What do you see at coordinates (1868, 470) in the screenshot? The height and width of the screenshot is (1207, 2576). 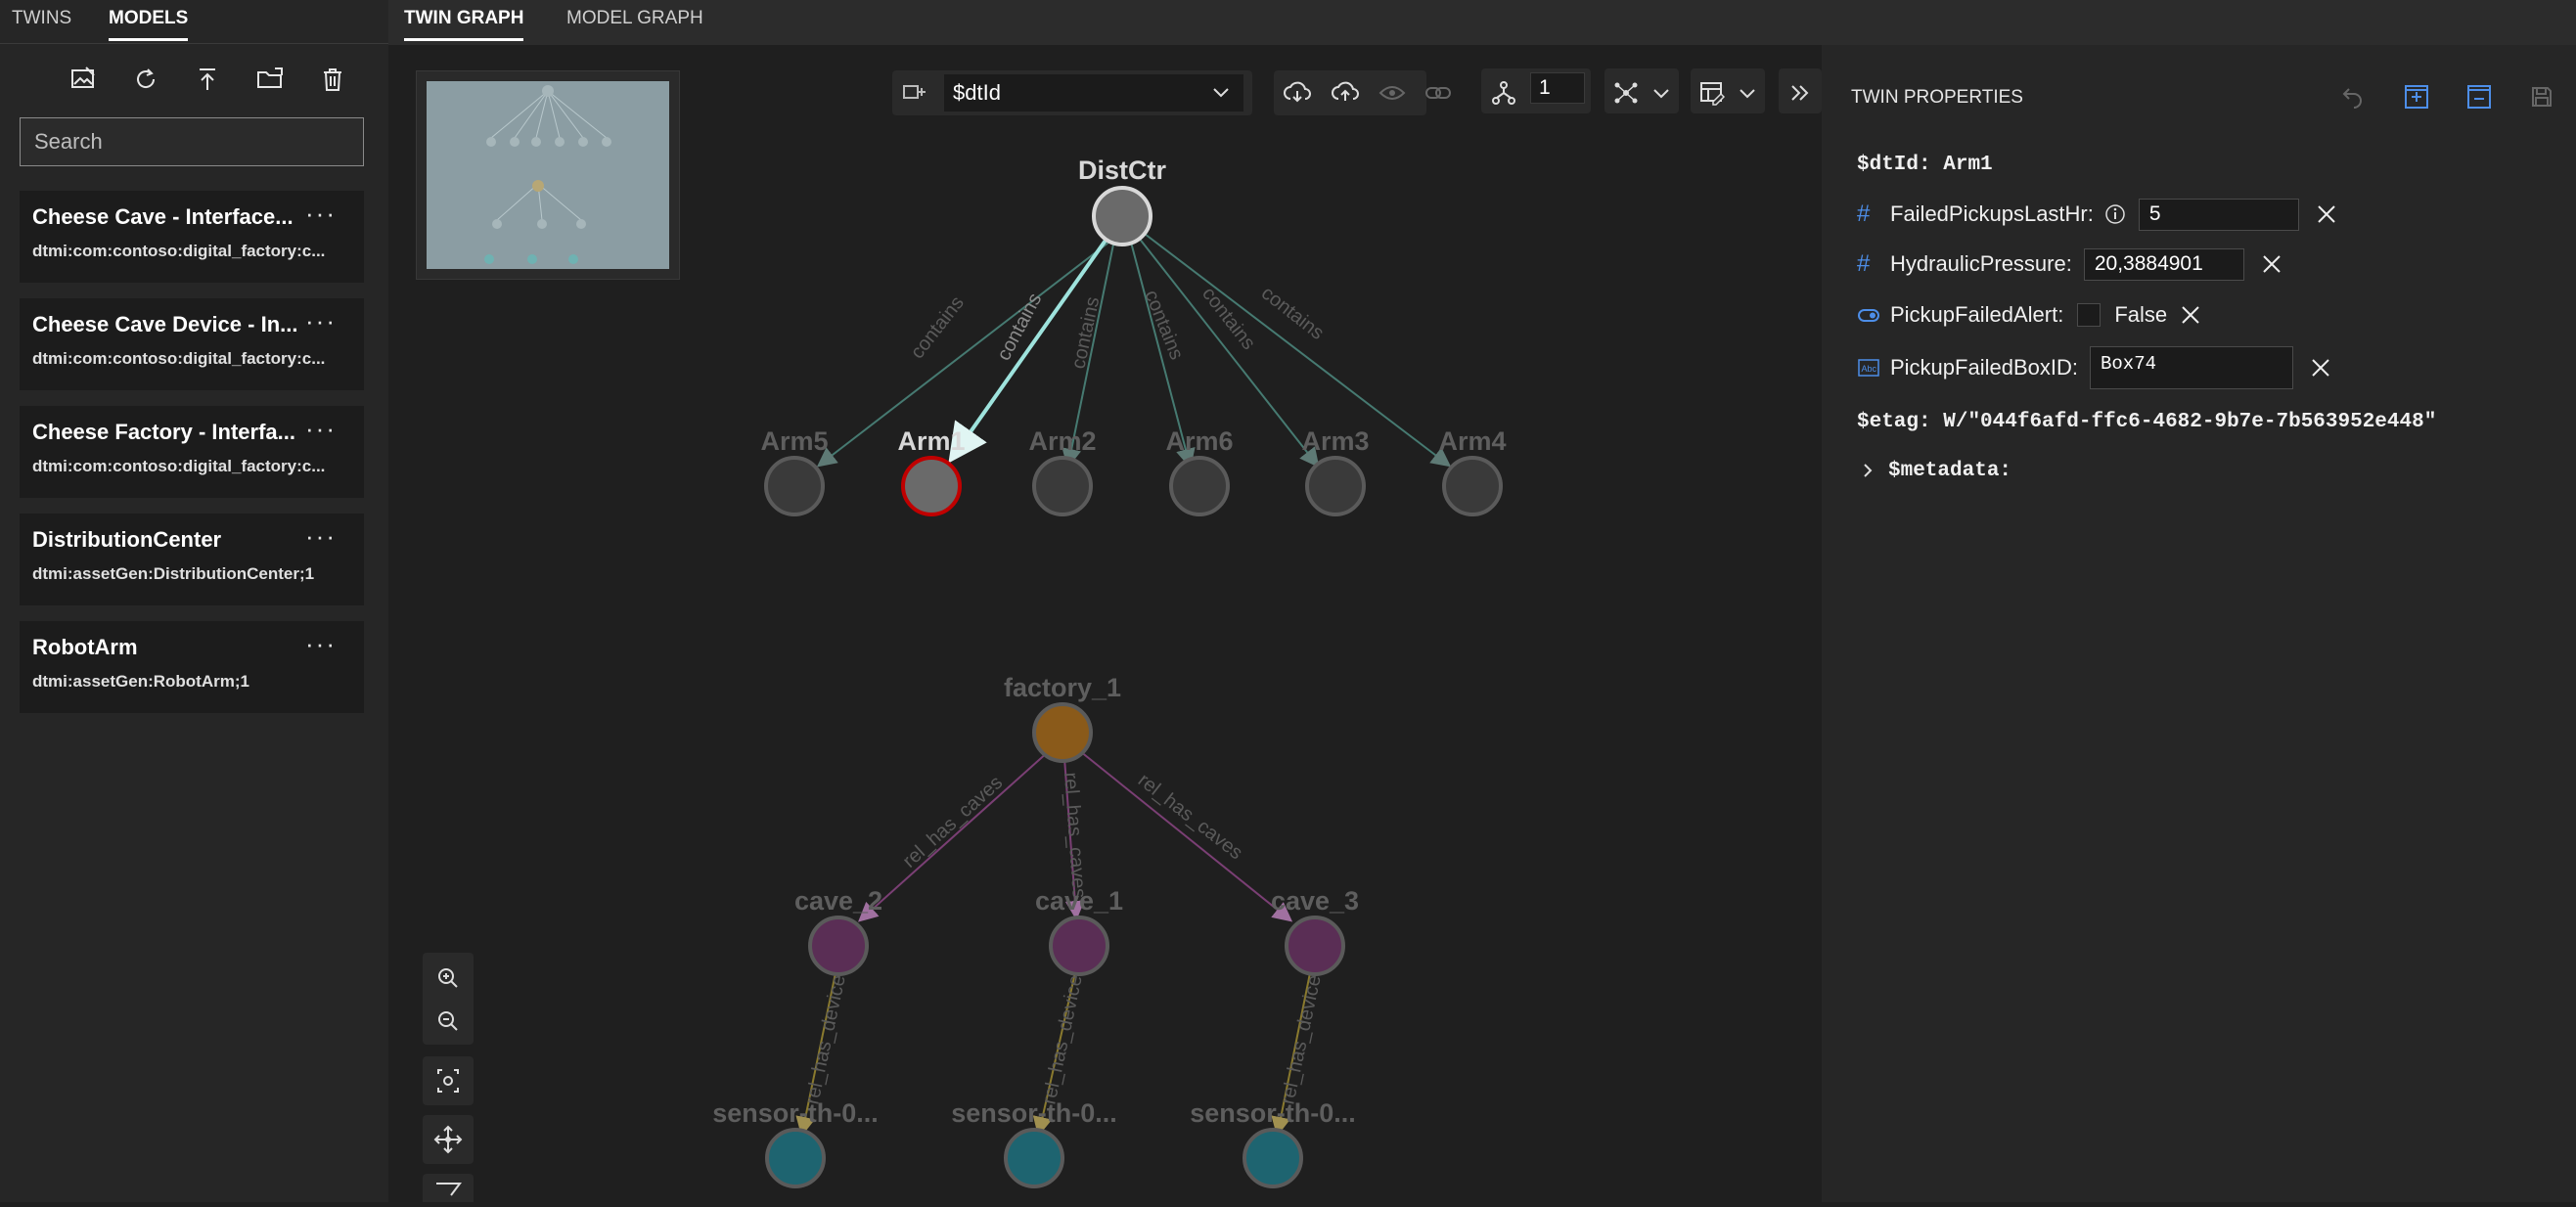 I see `chevron-right-icon` at bounding box center [1868, 470].